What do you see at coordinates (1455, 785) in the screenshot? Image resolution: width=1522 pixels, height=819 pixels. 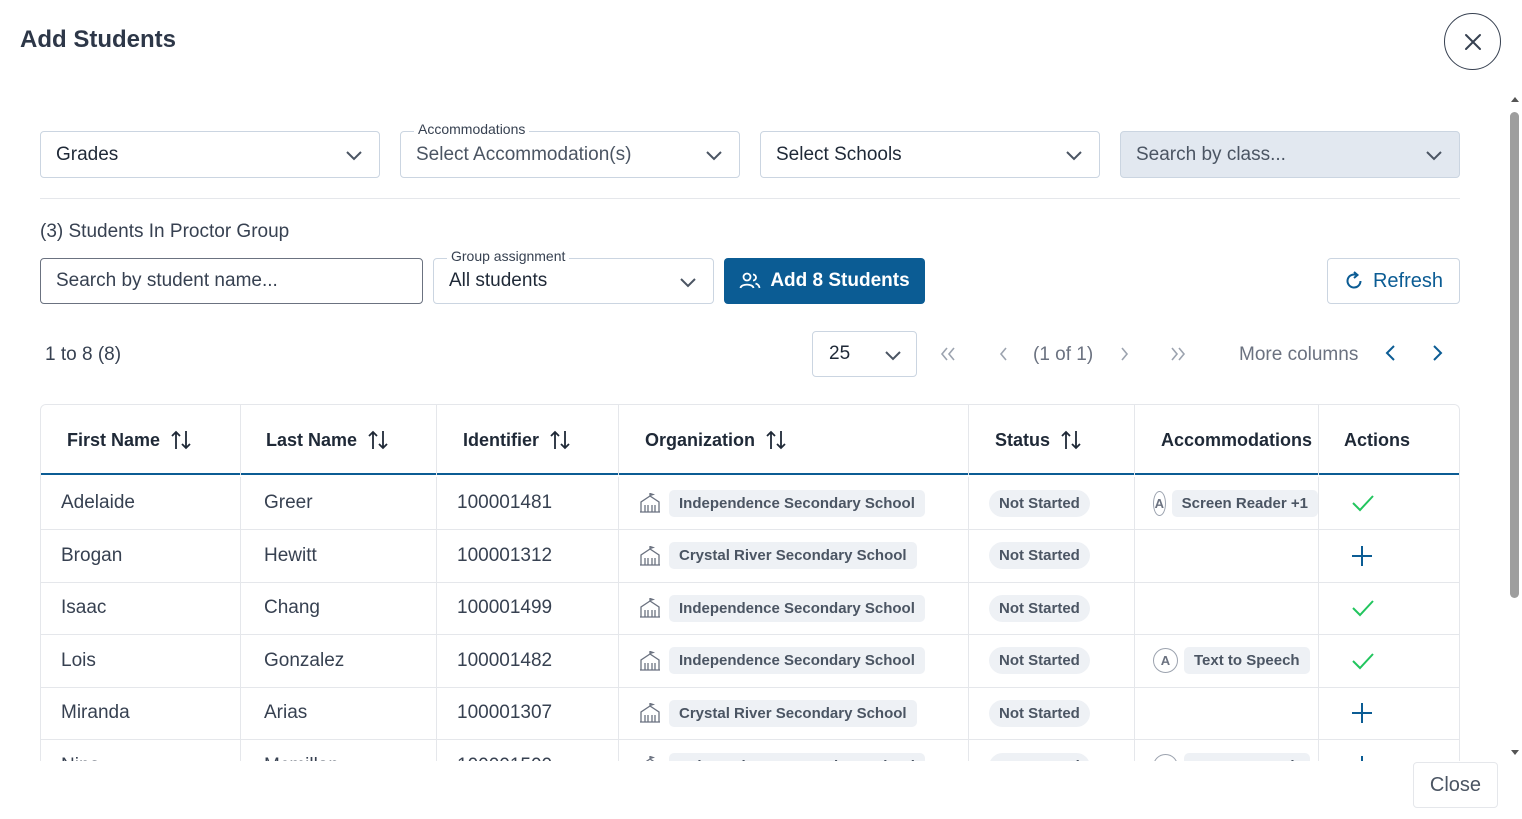 I see `close-button: Close` at bounding box center [1455, 785].